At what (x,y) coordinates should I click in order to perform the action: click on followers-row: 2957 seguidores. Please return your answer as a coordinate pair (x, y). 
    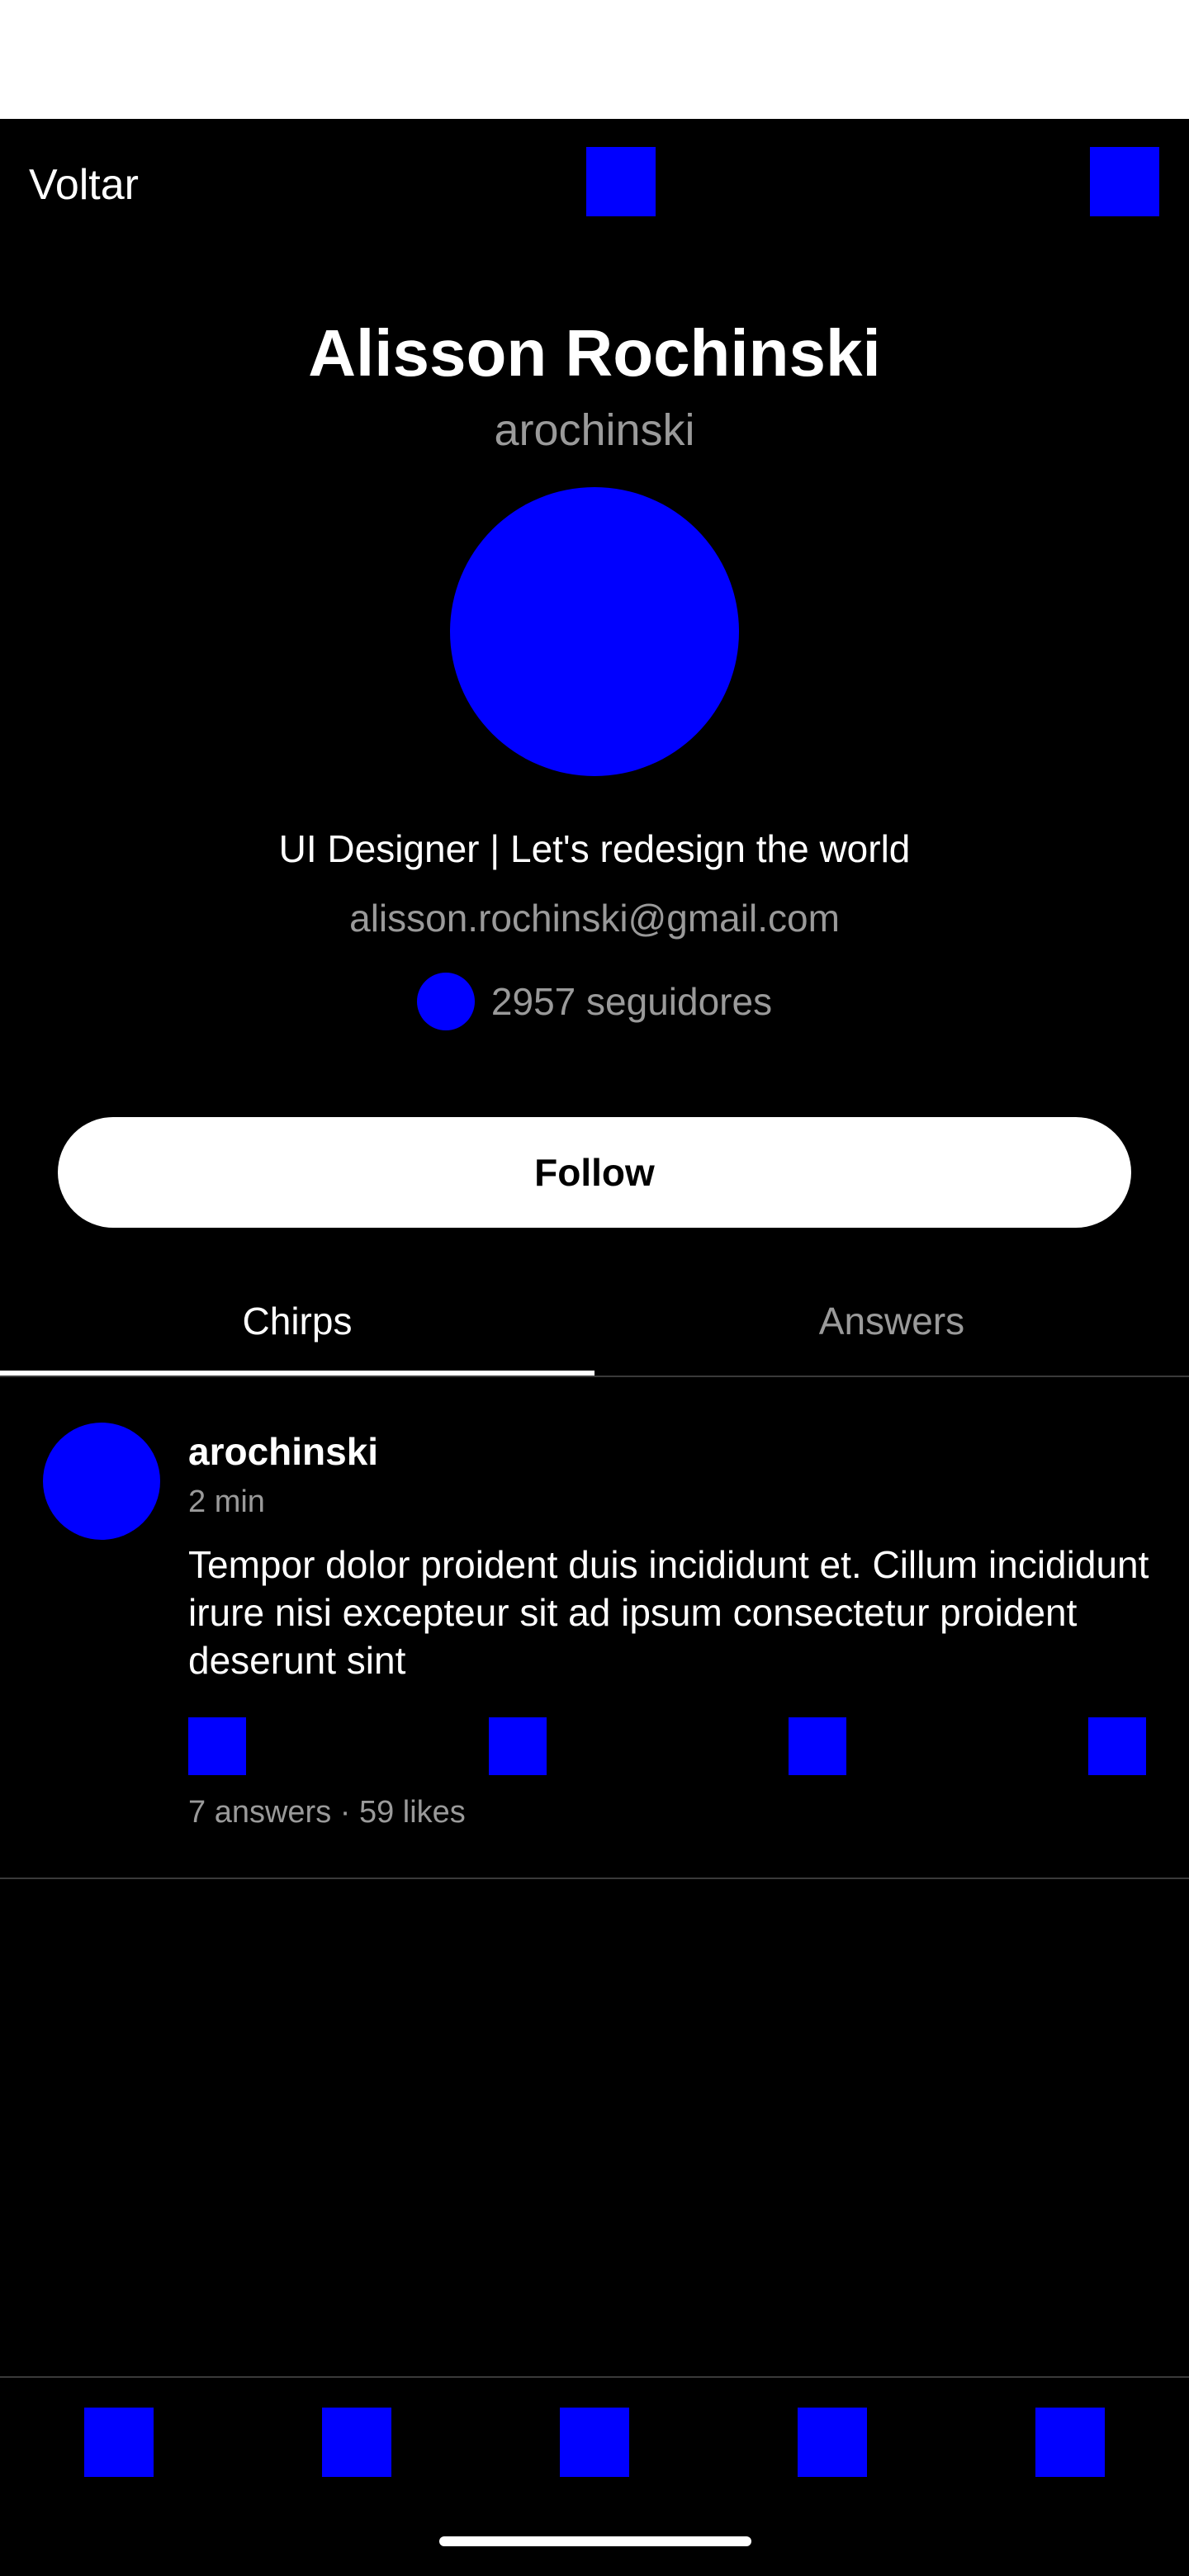
    Looking at the image, I should click on (594, 1001).